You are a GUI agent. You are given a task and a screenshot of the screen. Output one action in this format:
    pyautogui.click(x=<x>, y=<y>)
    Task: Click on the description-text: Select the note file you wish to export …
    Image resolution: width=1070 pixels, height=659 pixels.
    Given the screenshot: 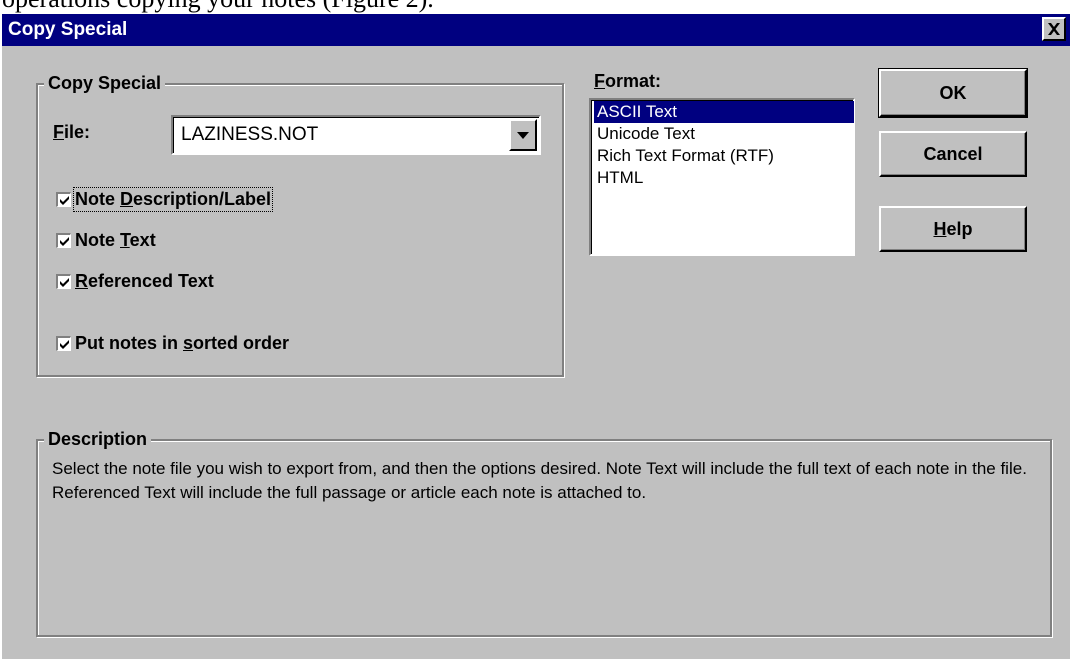 What is the action you would take?
    pyautogui.click(x=539, y=480)
    